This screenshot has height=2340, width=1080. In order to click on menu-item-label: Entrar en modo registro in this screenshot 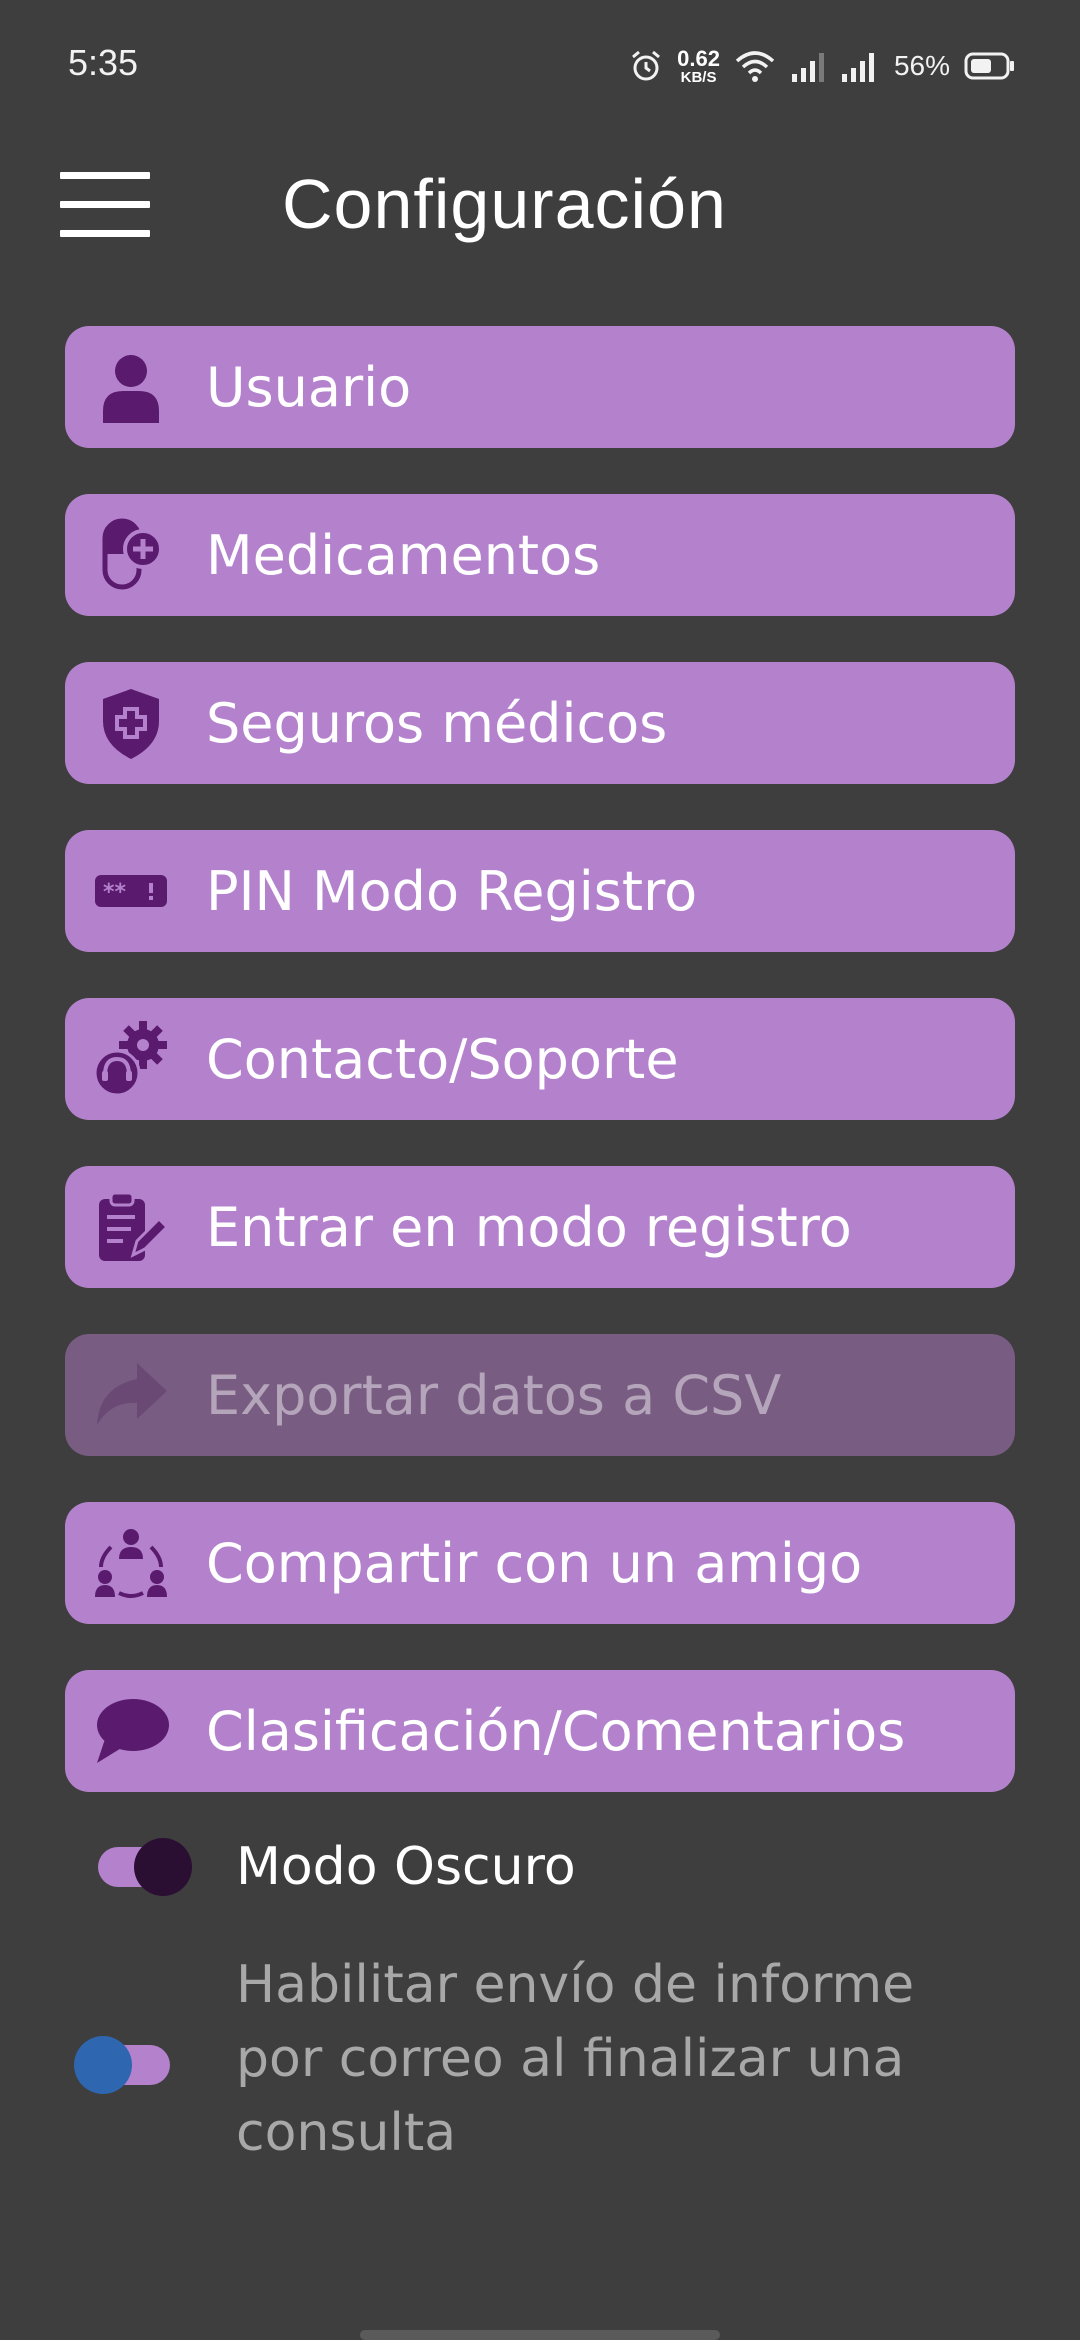, I will do `click(529, 1227)`.